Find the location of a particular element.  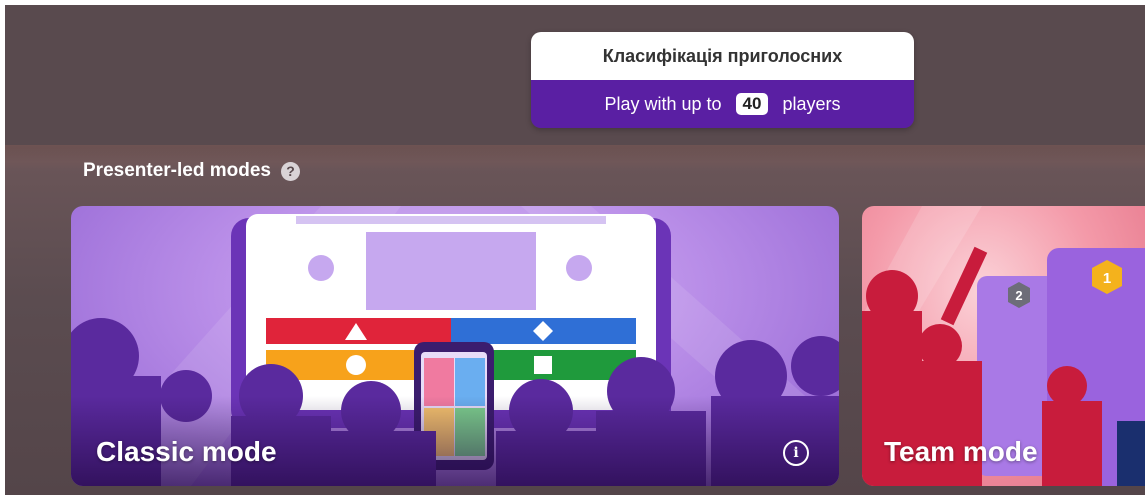

mode-title: Classic mode is located at coordinates (186, 451).